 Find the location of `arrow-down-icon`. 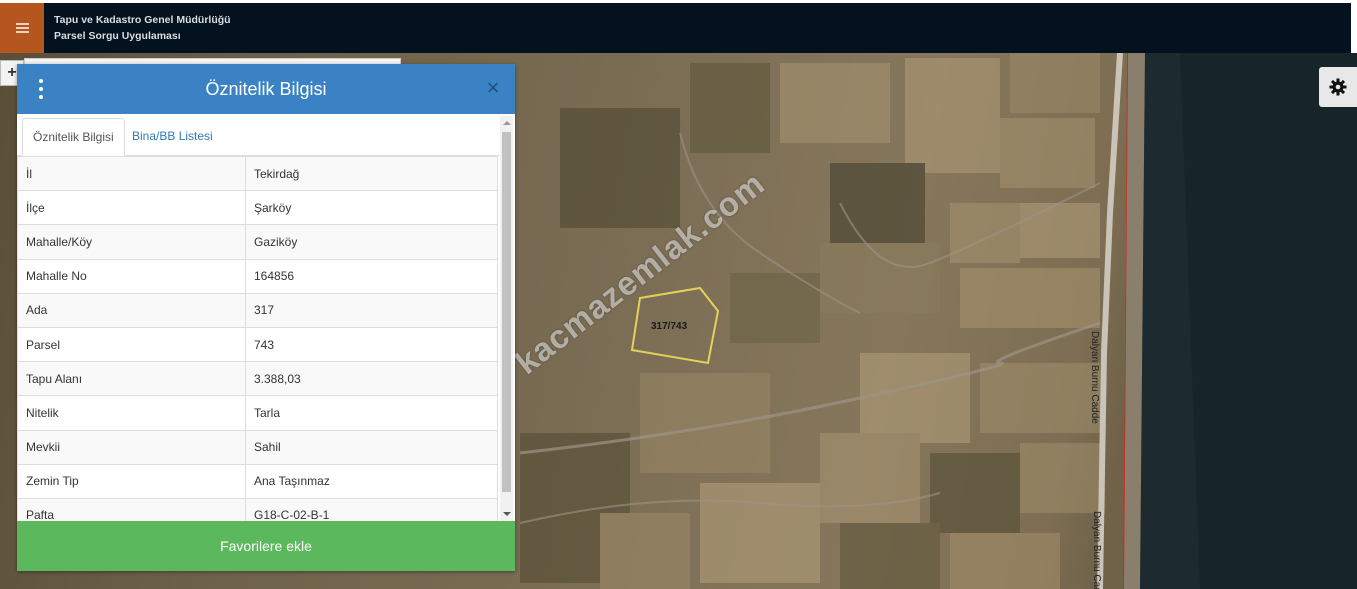

arrow-down-icon is located at coordinates (506, 514).